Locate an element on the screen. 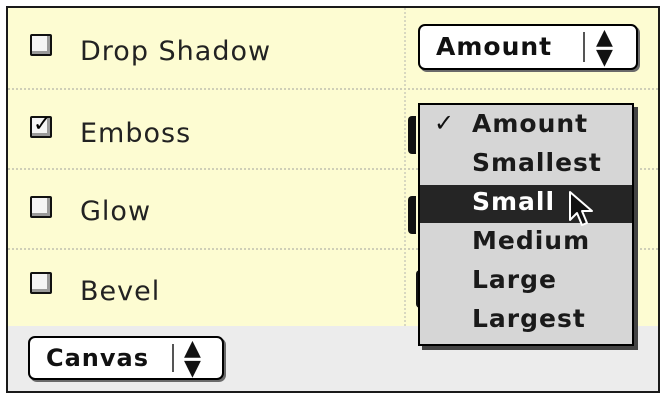  drop-shadow-label: Drop Shadow is located at coordinates (175, 51).